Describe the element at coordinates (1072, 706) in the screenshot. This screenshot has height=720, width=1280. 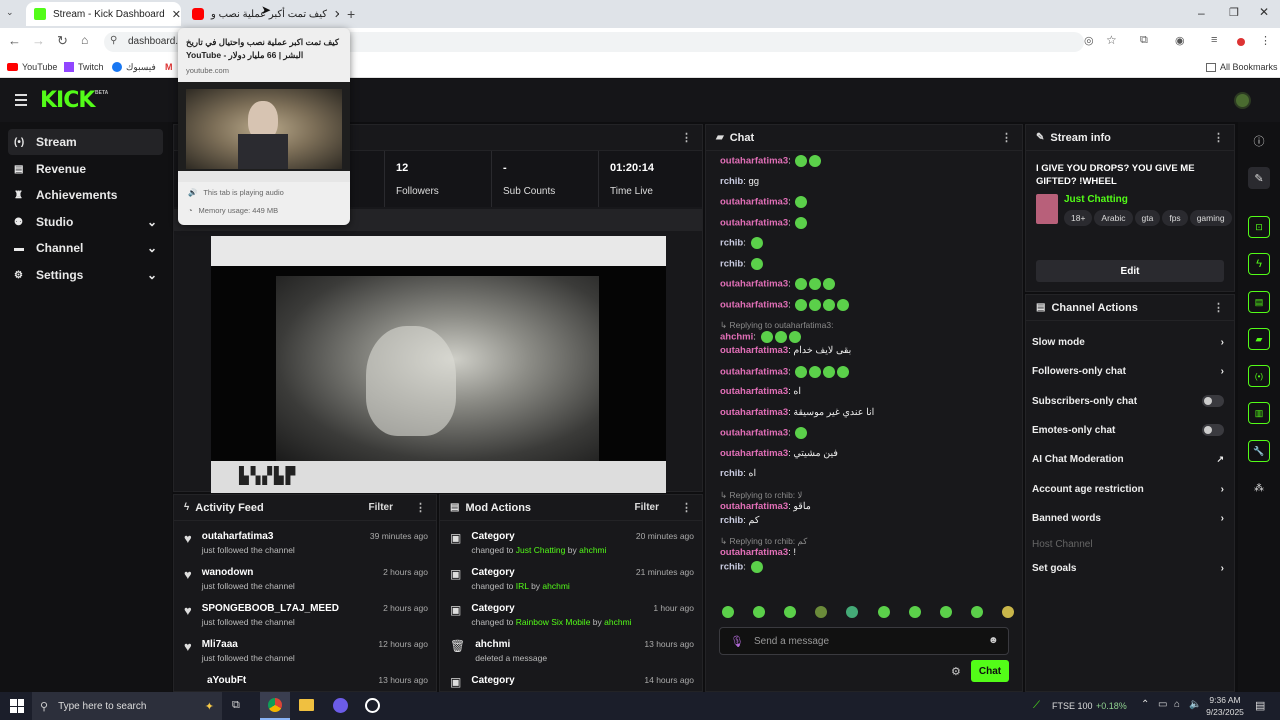
I see `ticker-name: FTSE 100` at that location.